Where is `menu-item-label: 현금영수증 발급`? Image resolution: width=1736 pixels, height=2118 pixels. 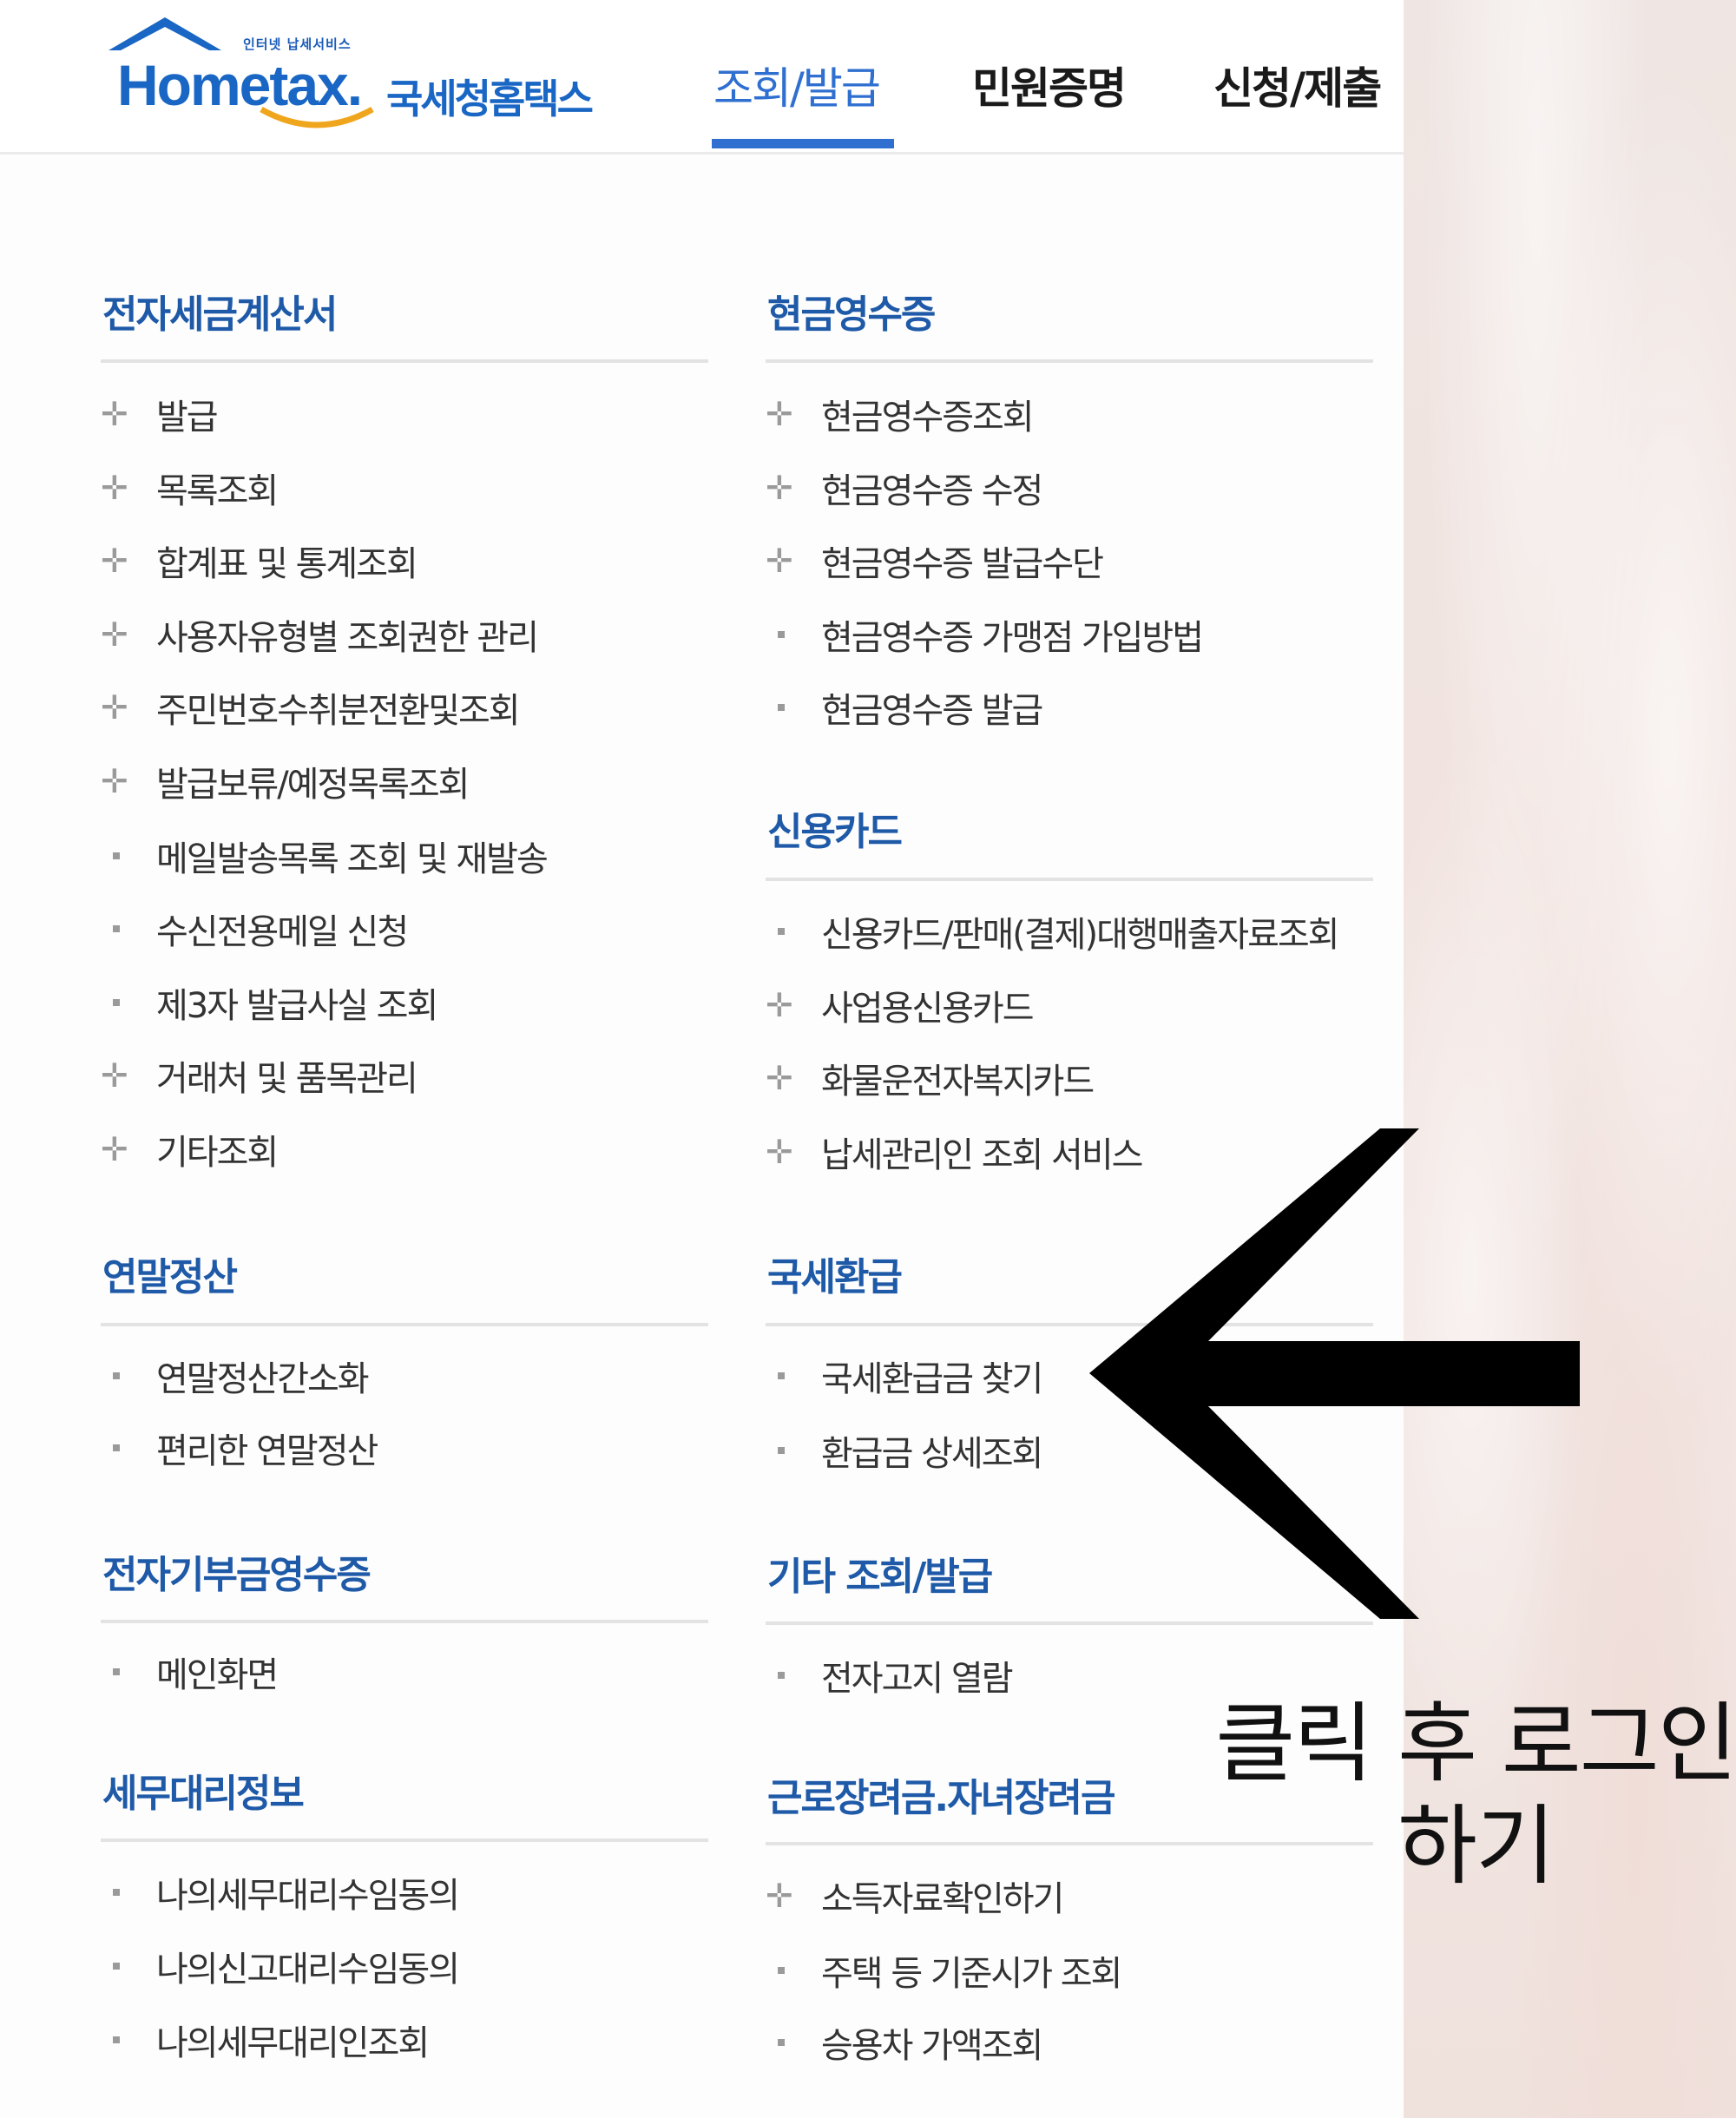 menu-item-label: 현금영수증 발급 is located at coordinates (932, 711).